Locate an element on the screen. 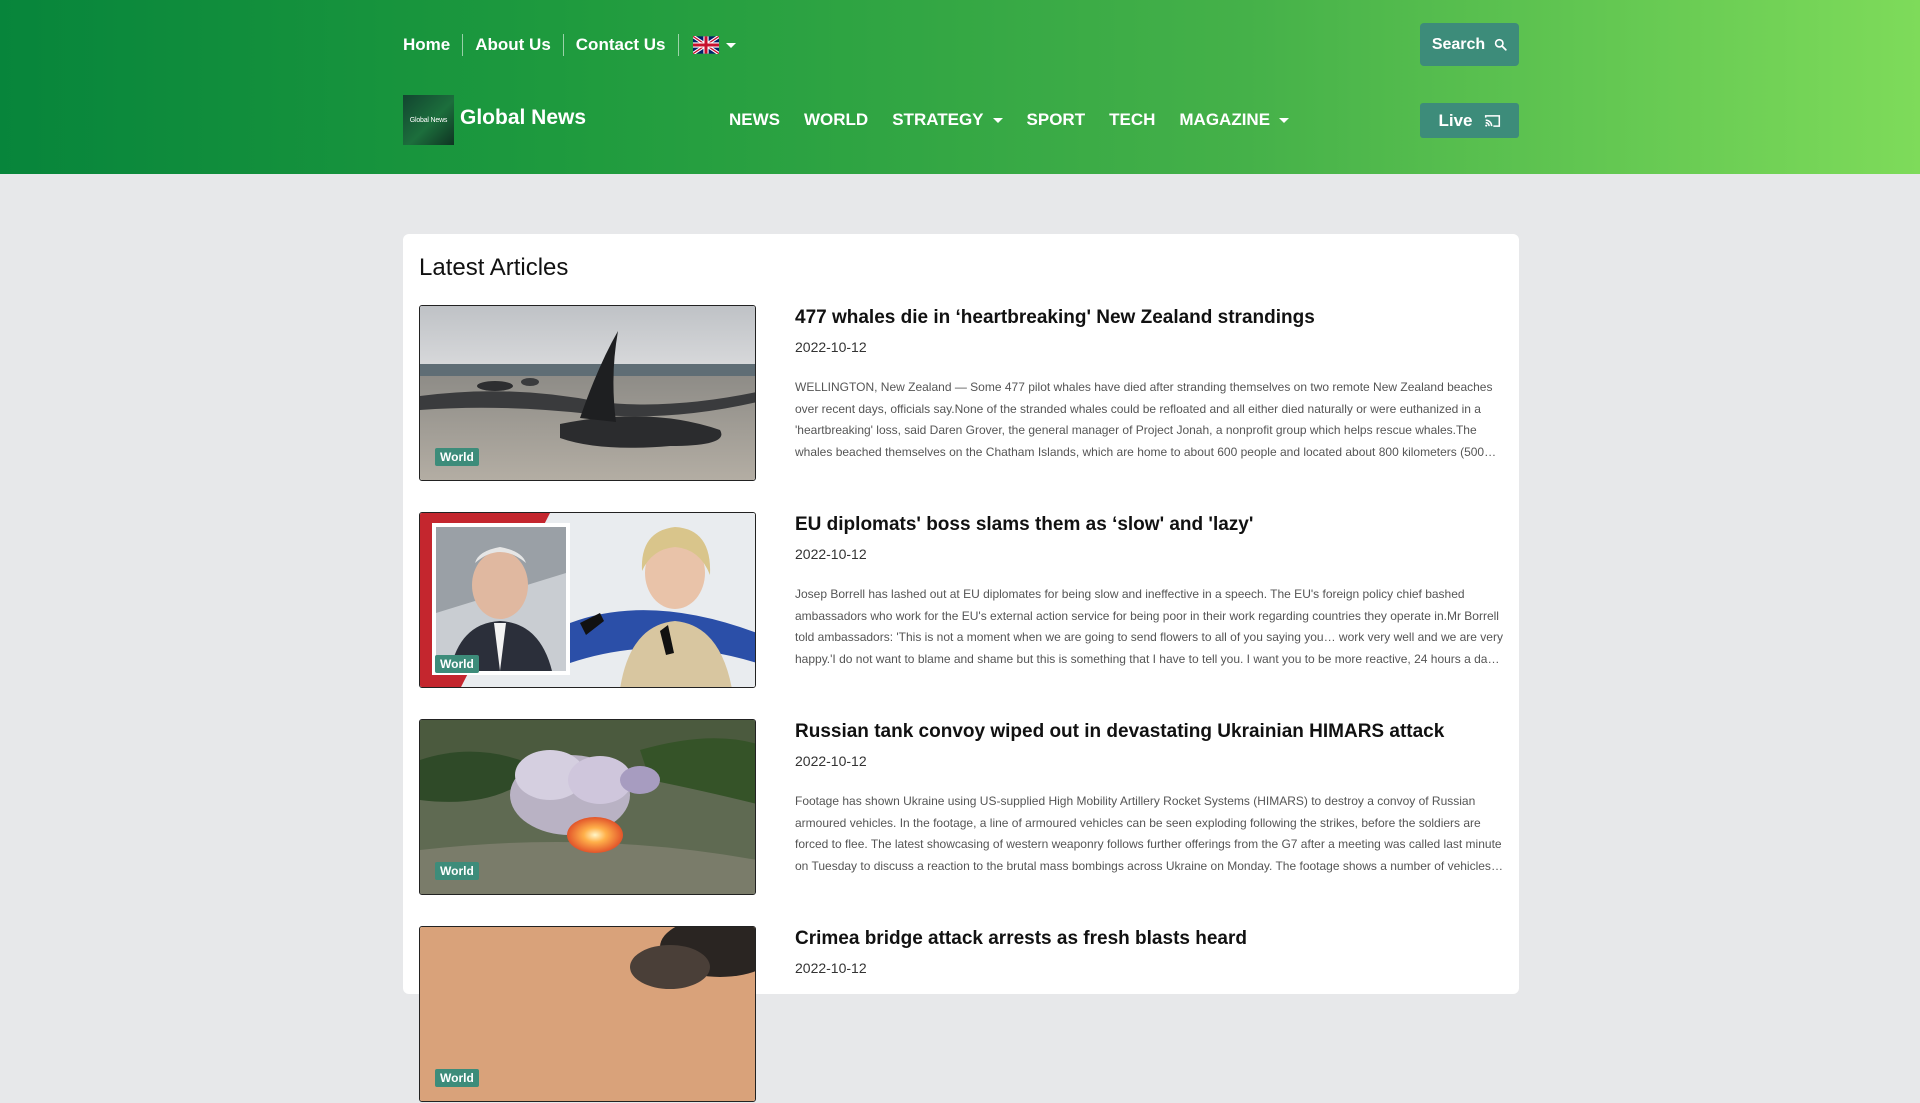  uk-flag-icon is located at coordinates (705, 45).